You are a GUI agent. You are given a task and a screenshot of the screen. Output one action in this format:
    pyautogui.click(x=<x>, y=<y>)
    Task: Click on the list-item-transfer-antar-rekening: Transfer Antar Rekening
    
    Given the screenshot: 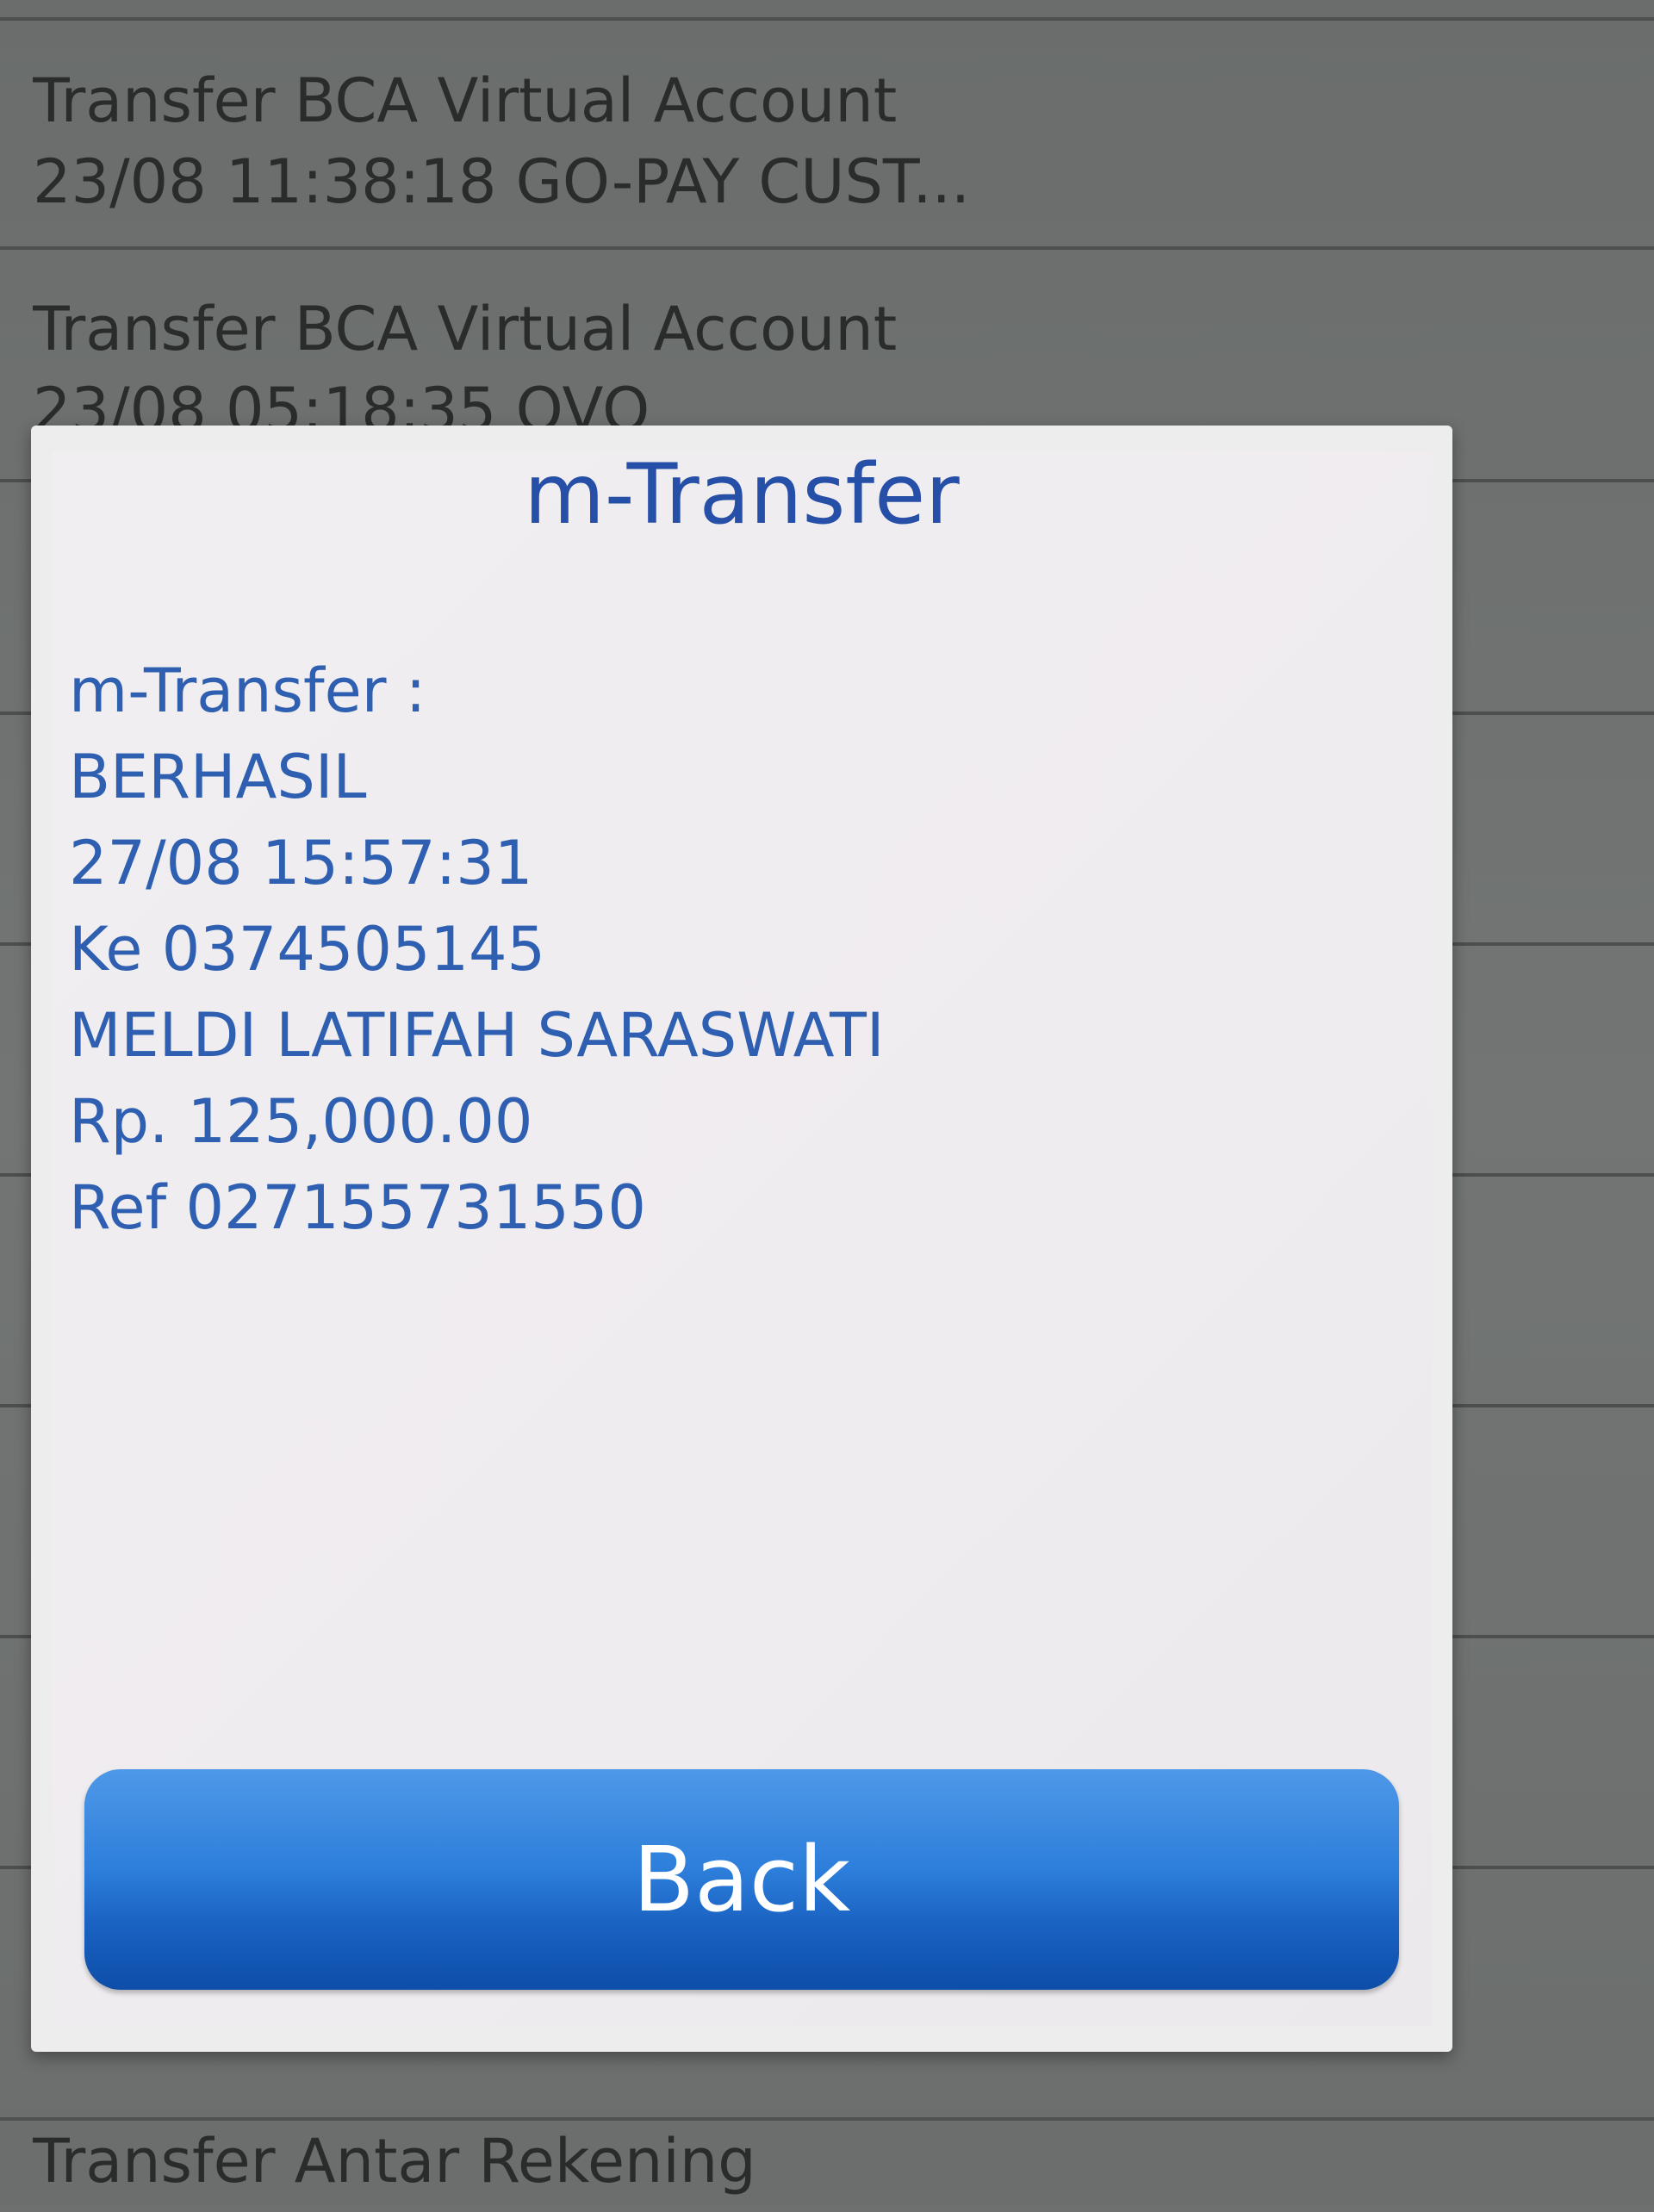 What is the action you would take?
    pyautogui.click(x=827, y=2164)
    